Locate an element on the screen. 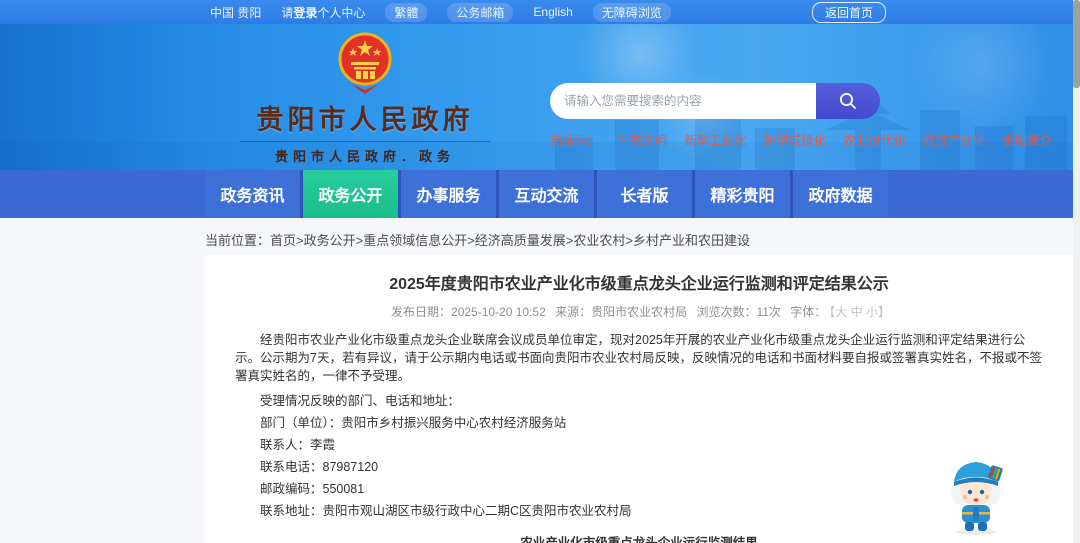 The width and height of the screenshot is (1080, 543). search-button is located at coordinates (848, 101).